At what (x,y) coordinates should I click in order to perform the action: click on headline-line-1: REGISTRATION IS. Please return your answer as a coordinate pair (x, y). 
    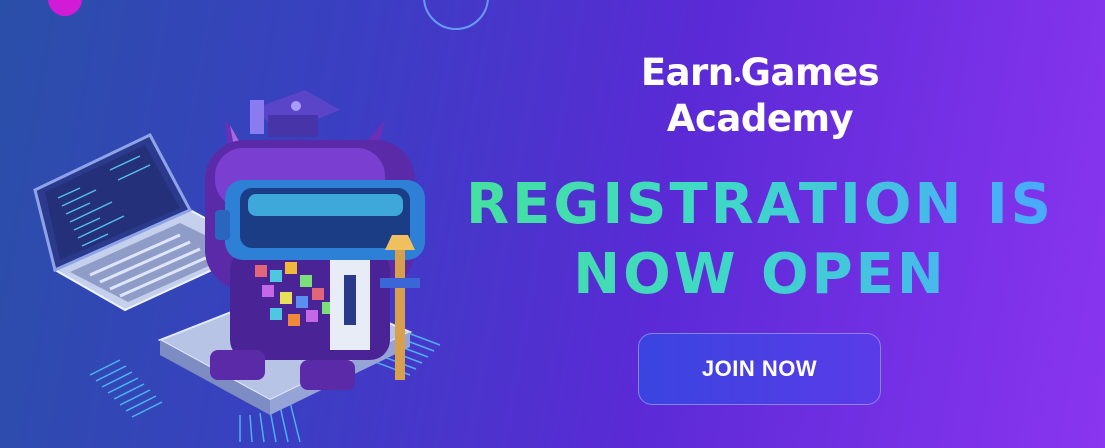
    Looking at the image, I should click on (760, 204).